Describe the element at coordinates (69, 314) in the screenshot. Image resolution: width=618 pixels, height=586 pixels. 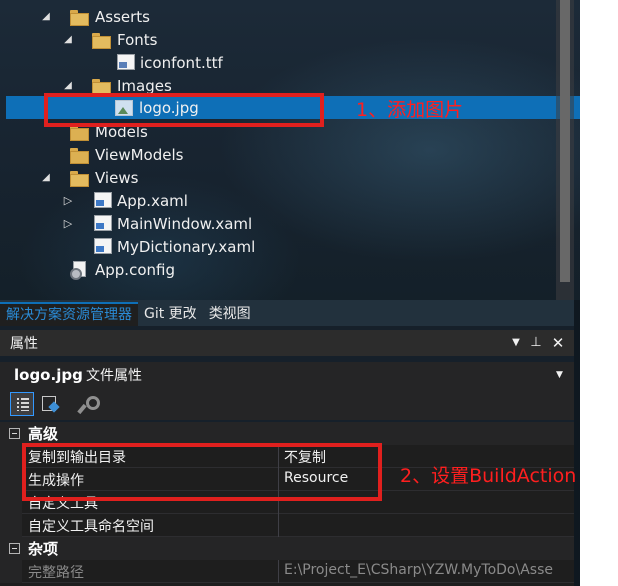
I see `tab-solution-explorer: 解决方案资源管理器` at that location.